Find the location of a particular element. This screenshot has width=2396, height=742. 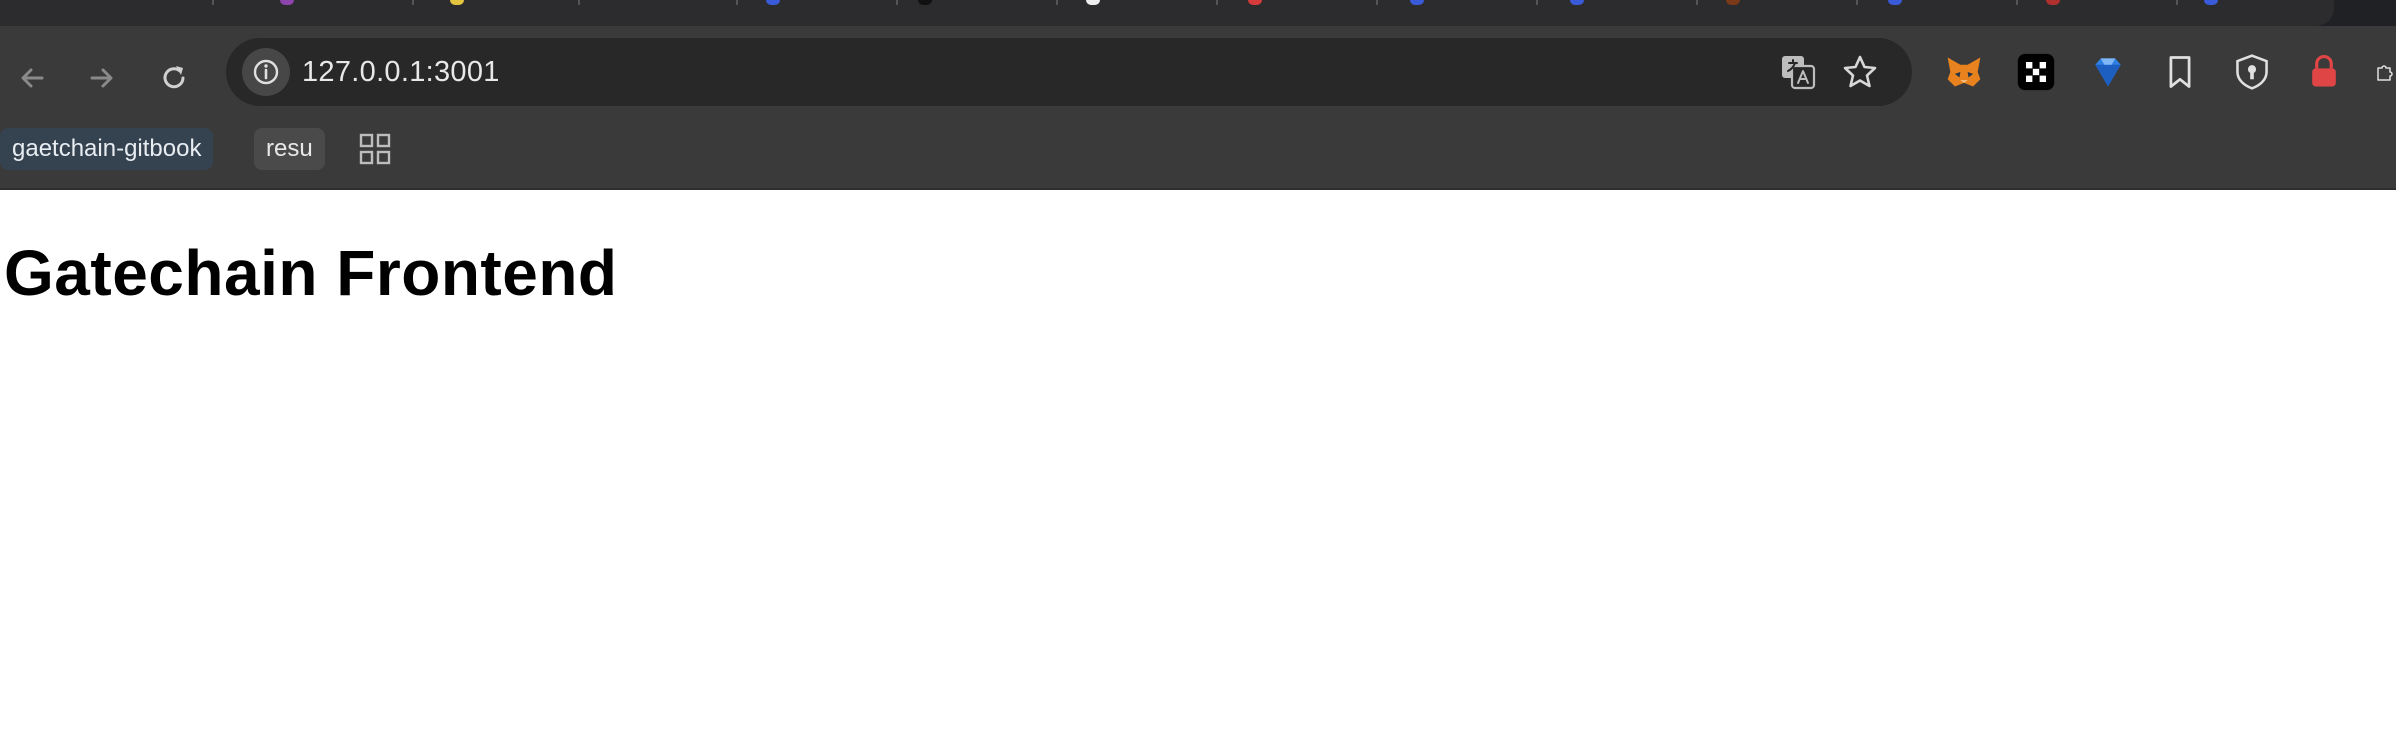

metamask-extension is located at coordinates (1964, 72).